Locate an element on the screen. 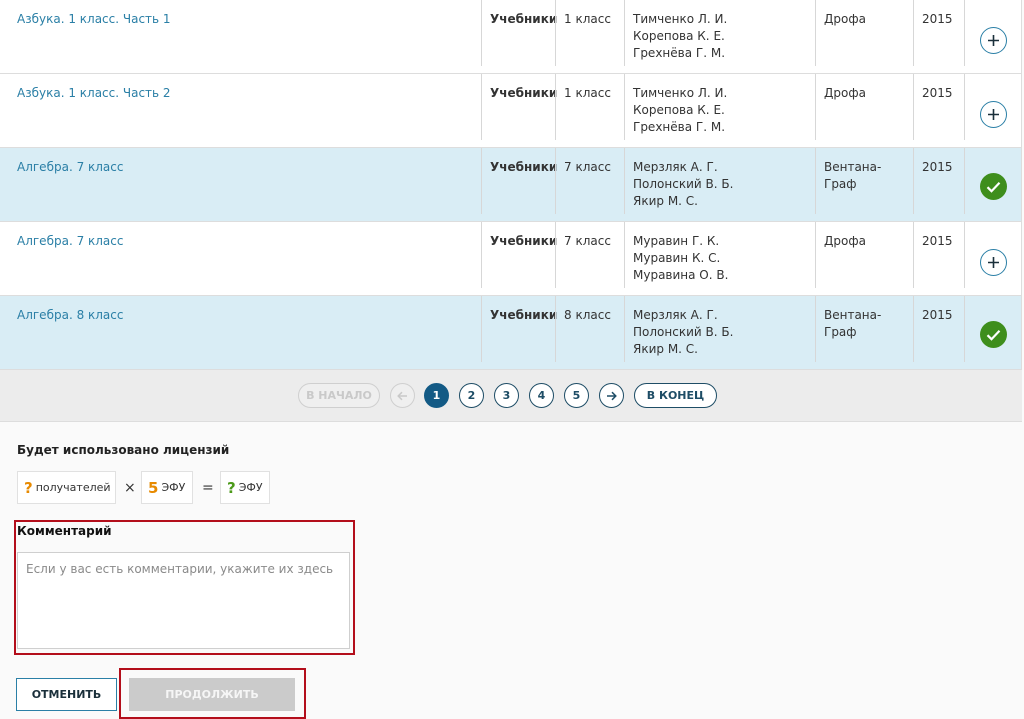 This screenshot has height=719, width=1024. arrow-left-icon is located at coordinates (402, 395).